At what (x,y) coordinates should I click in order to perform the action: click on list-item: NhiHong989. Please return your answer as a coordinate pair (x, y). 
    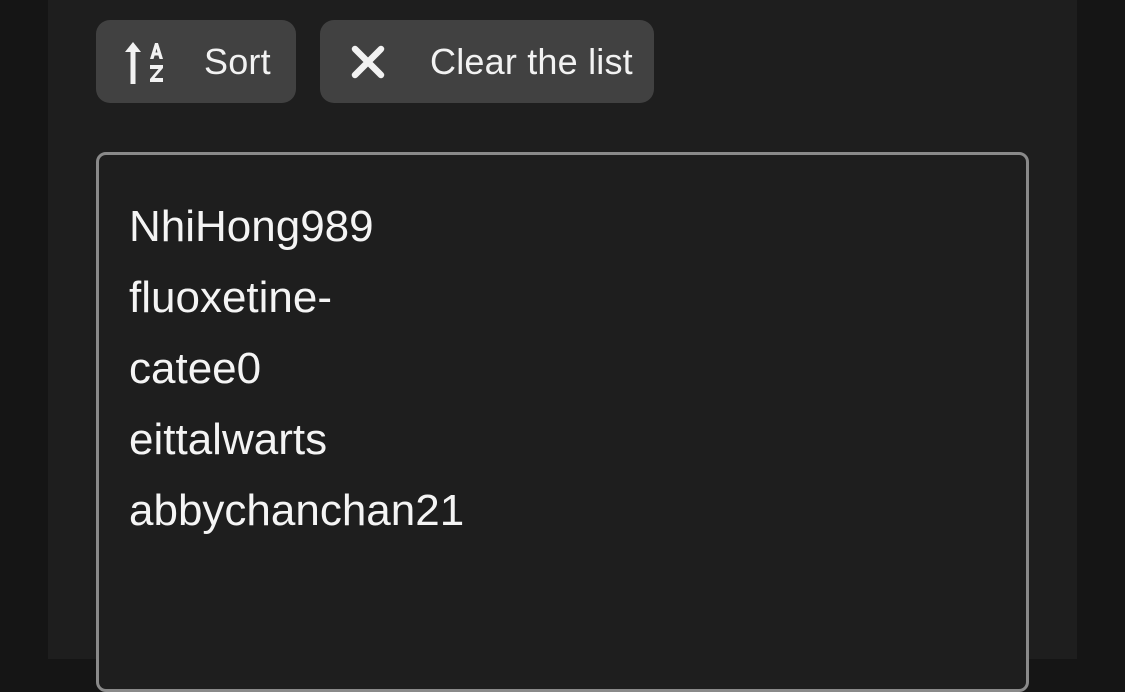
    Looking at the image, I should click on (251, 226).